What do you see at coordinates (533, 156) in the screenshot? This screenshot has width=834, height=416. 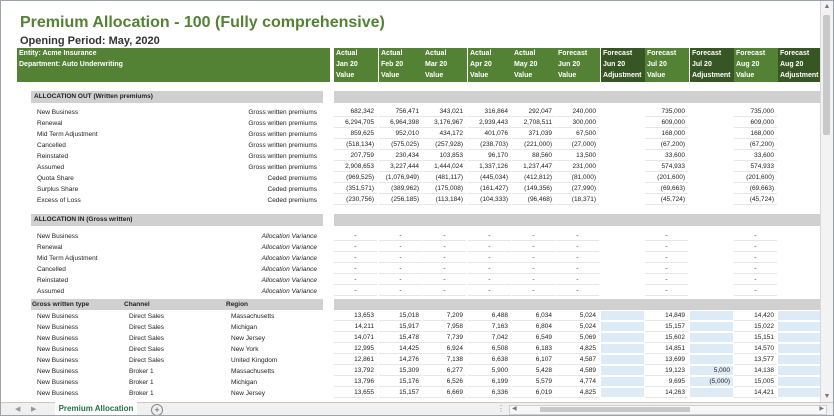 I see `value-cell: 88,560` at bounding box center [533, 156].